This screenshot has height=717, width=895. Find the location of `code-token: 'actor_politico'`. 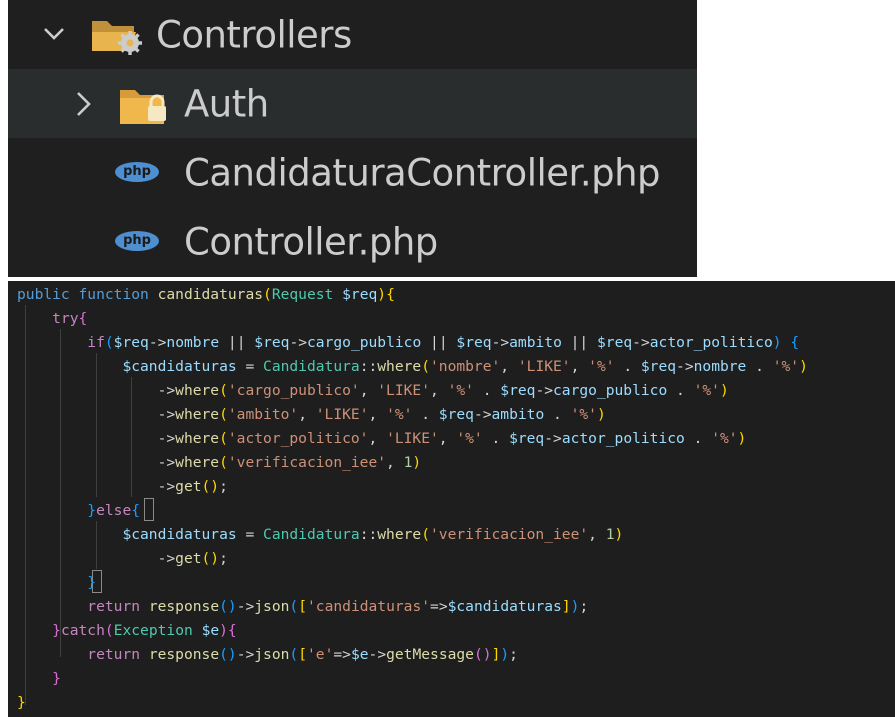

code-token: 'actor_politico' is located at coordinates (298, 438).